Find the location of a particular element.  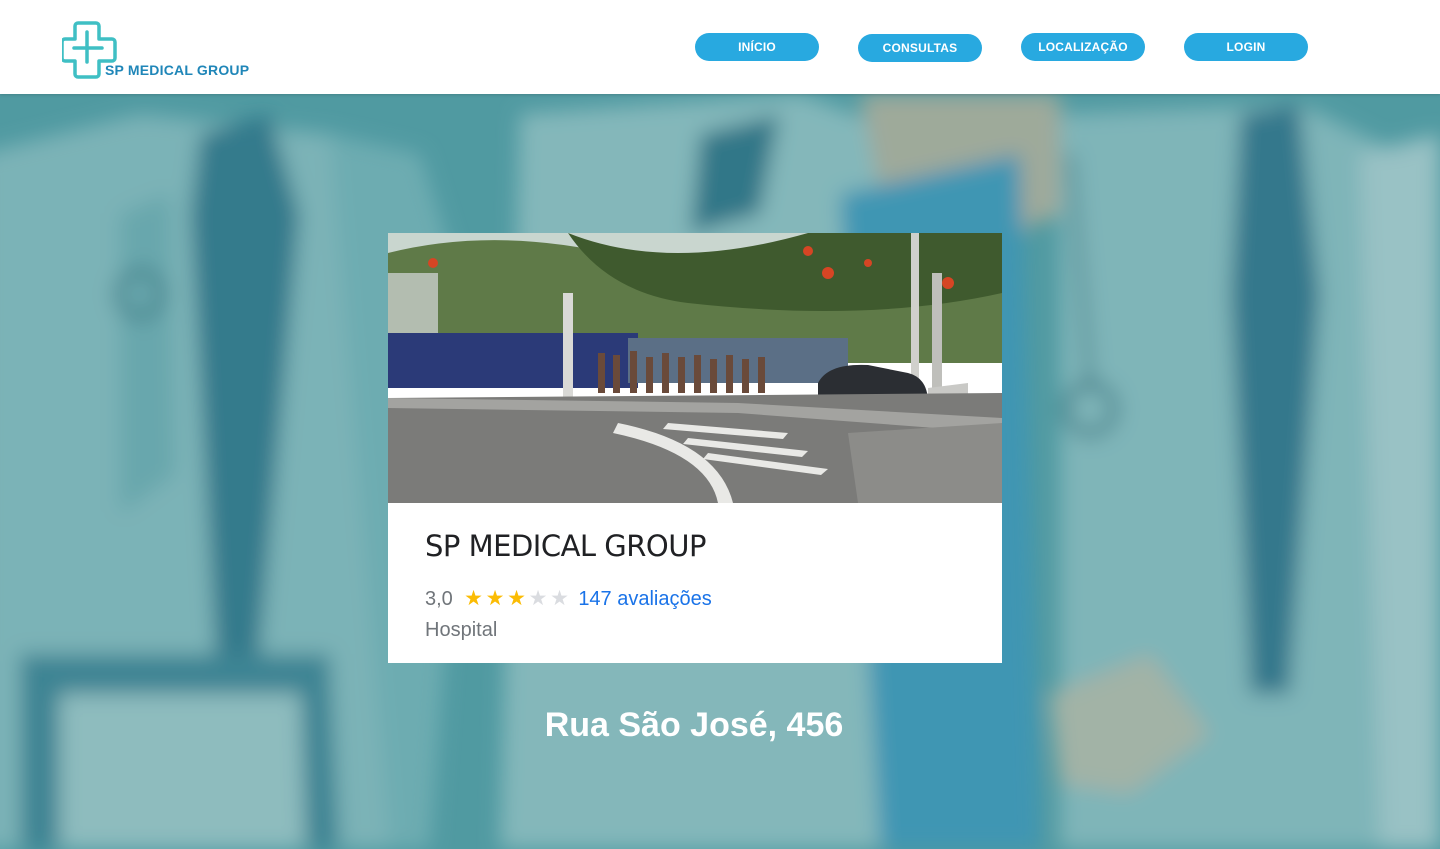

street-photo-image is located at coordinates (695, 368).